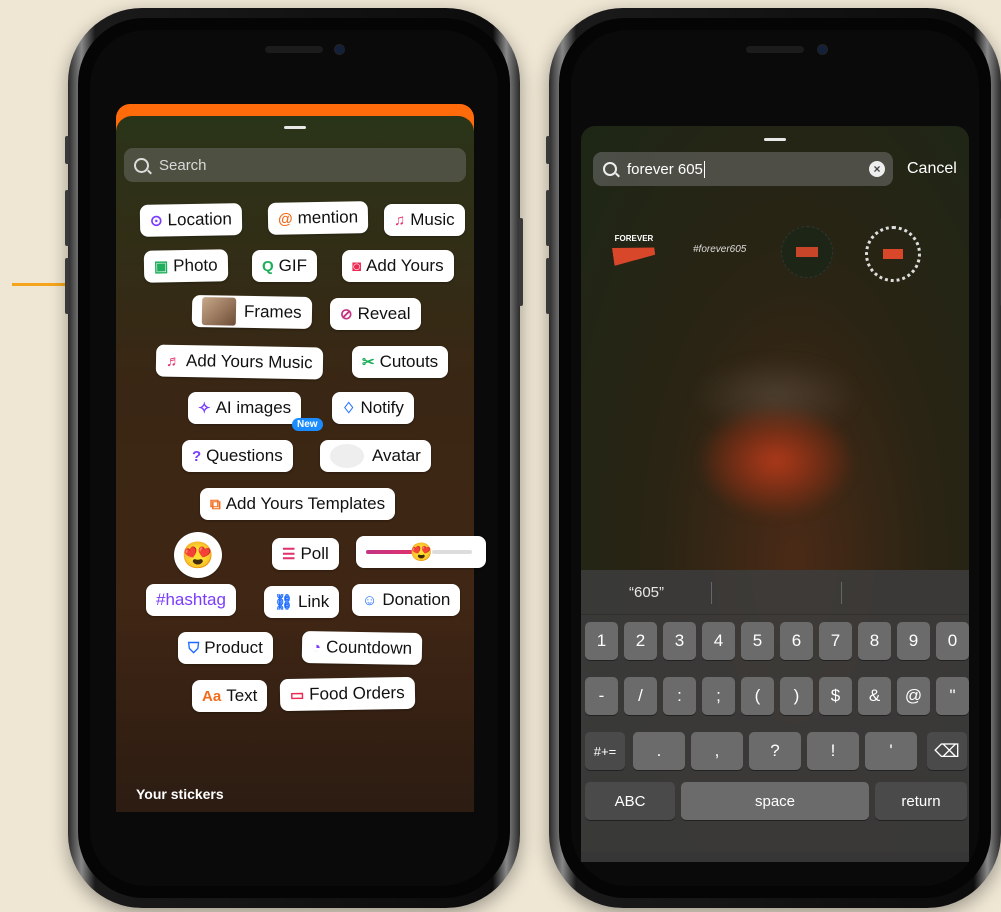 The width and height of the screenshot is (1001, 912). I want to click on sticker-gif: Q GIF, so click(285, 266).